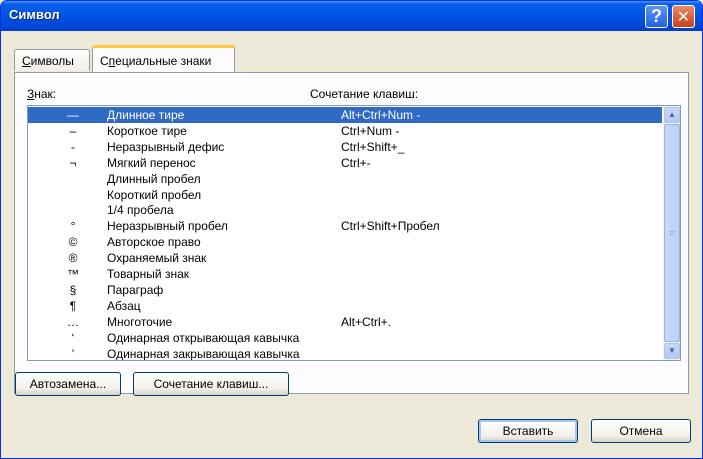  I want to click on question-mark-icon: ?, so click(656, 16).